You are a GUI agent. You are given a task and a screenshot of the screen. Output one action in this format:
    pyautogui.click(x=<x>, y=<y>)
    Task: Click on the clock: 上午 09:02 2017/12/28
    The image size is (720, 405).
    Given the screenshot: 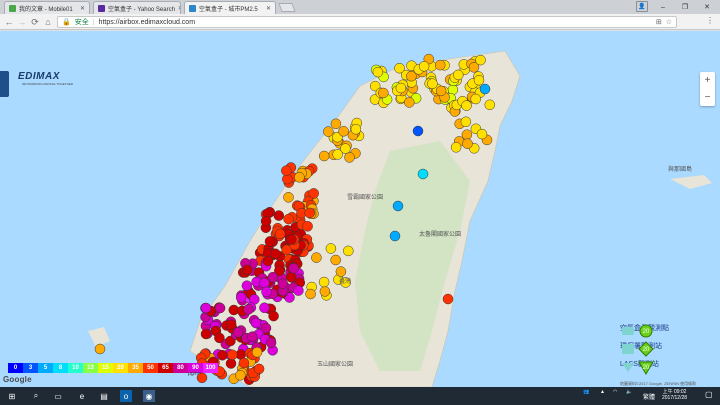 What is the action you would take?
    pyautogui.click(x=674, y=395)
    